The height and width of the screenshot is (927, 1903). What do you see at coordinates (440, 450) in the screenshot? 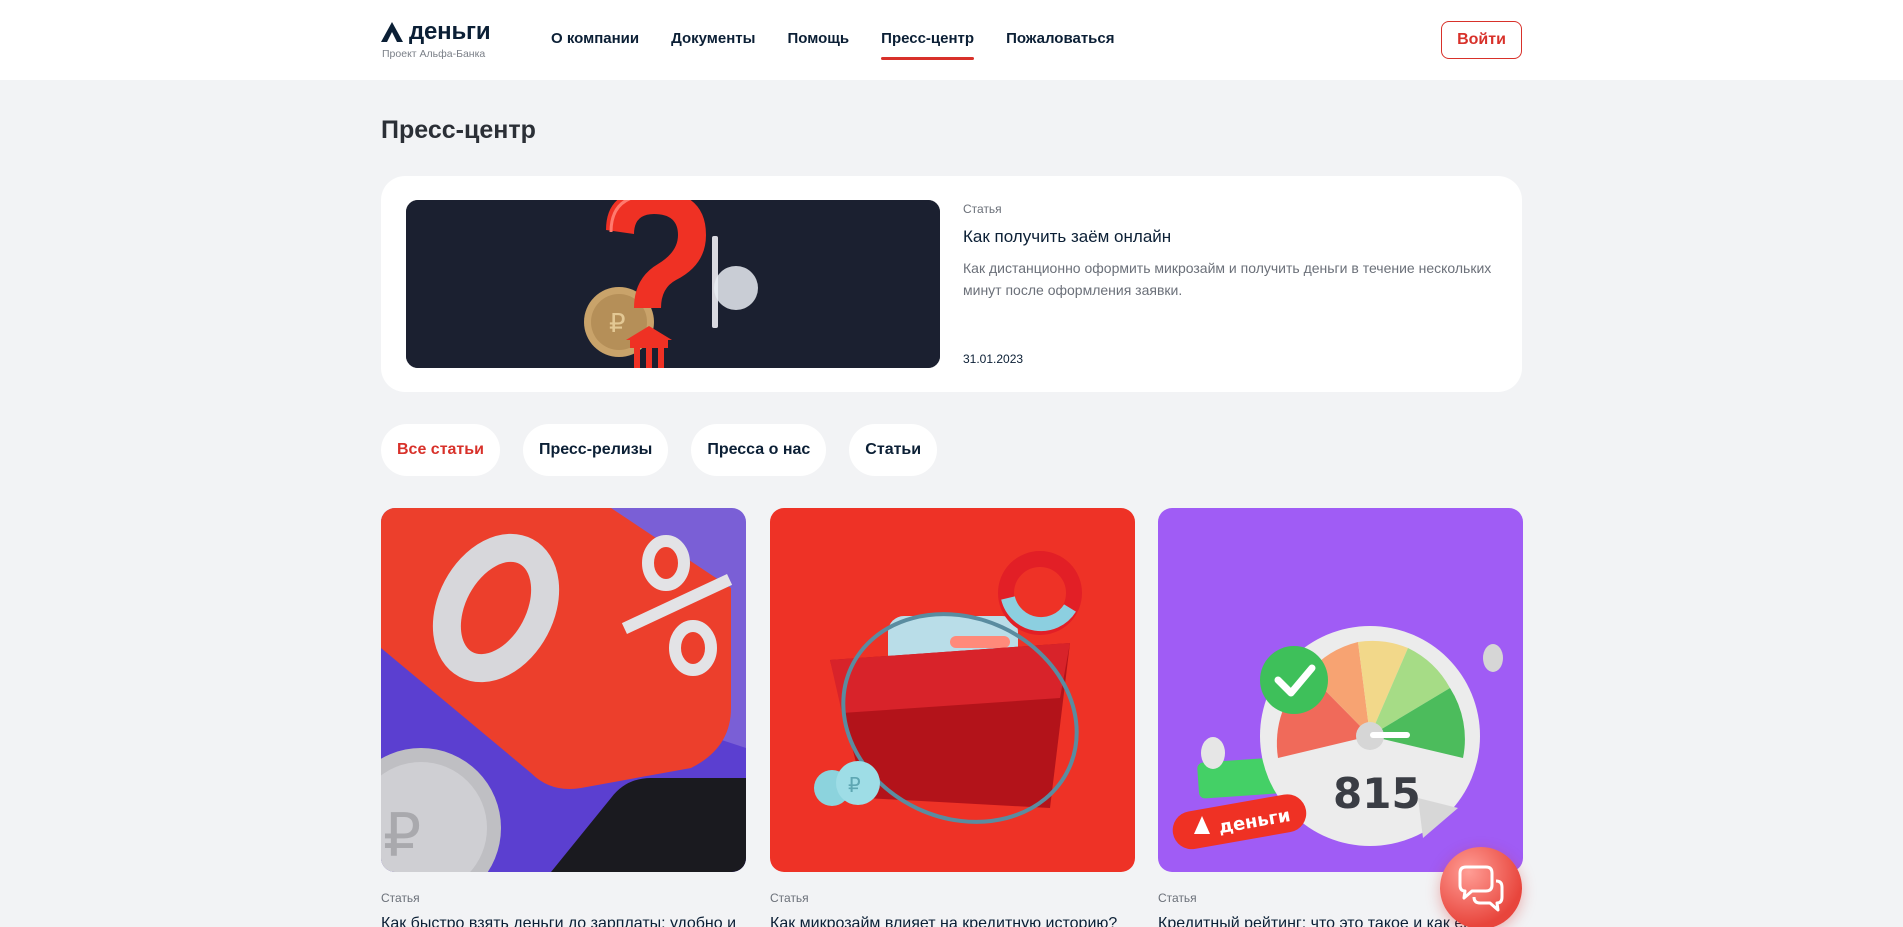
I see `filter-all-articles: Все статьи` at bounding box center [440, 450].